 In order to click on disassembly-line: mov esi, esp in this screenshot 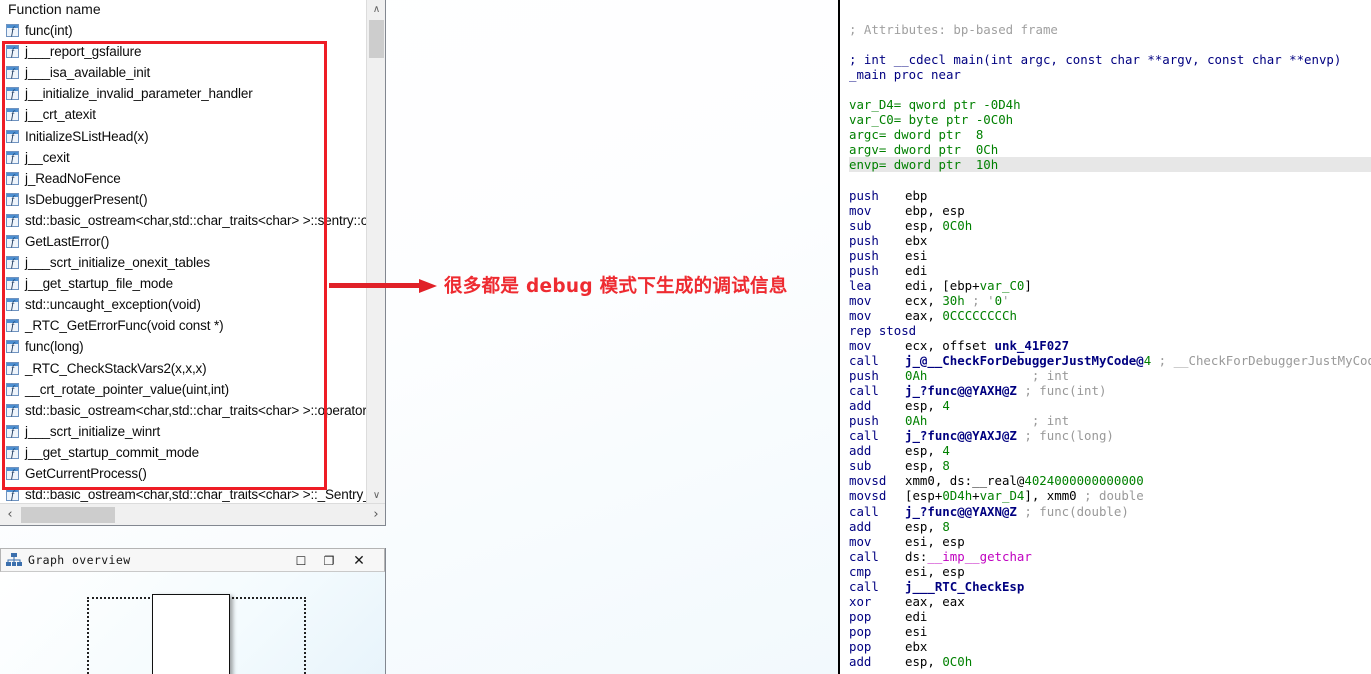, I will do `click(1110, 541)`.